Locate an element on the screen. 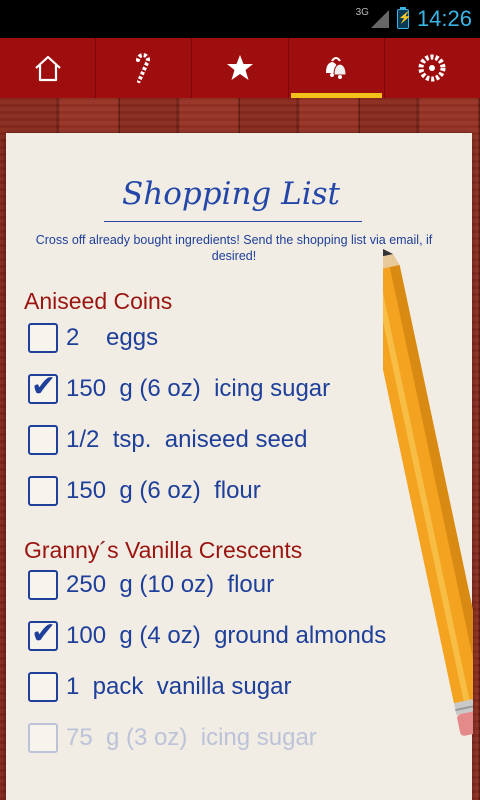  list-item: ✔ 150 g (6 oz) icing sugar is located at coordinates (179, 388).